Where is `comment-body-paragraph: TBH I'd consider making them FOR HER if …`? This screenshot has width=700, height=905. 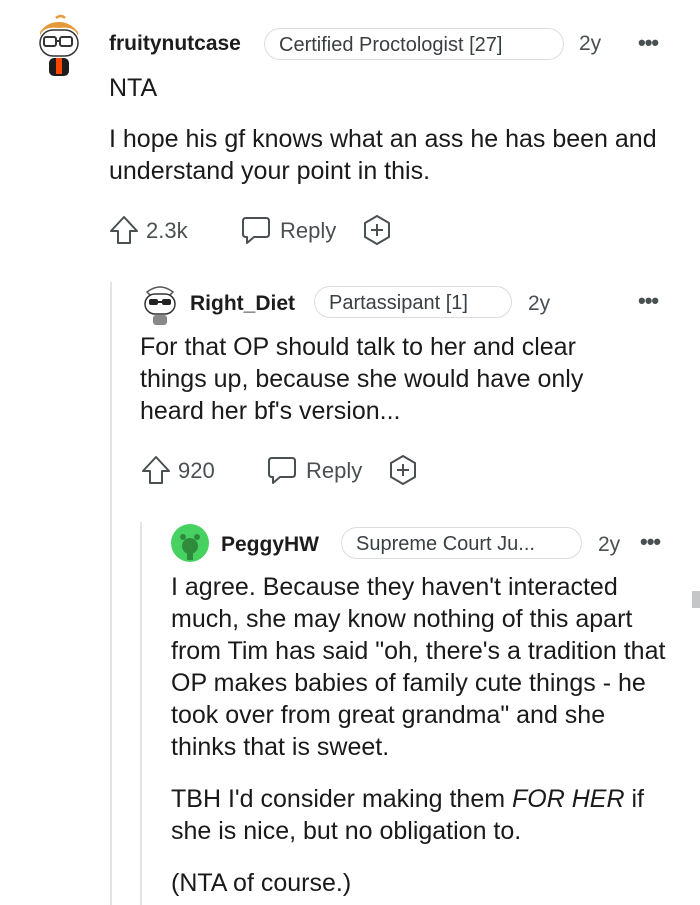
comment-body-paragraph: TBH I'd consider making them FOR HER if … is located at coordinates (418, 815).